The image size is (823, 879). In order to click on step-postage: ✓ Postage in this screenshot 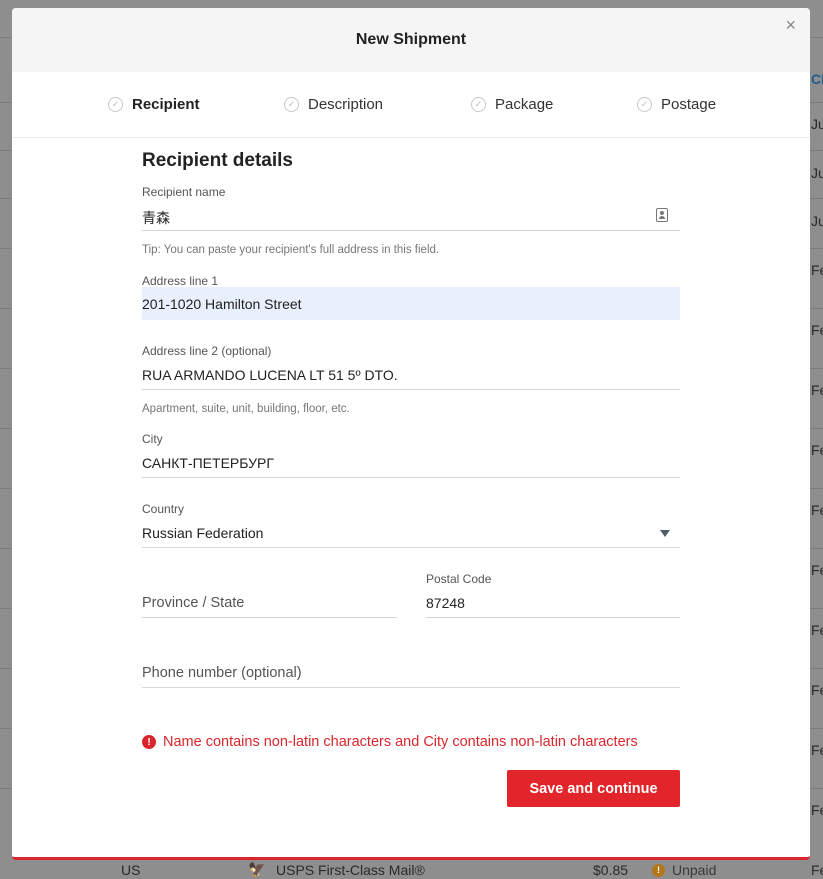, I will do `click(676, 104)`.